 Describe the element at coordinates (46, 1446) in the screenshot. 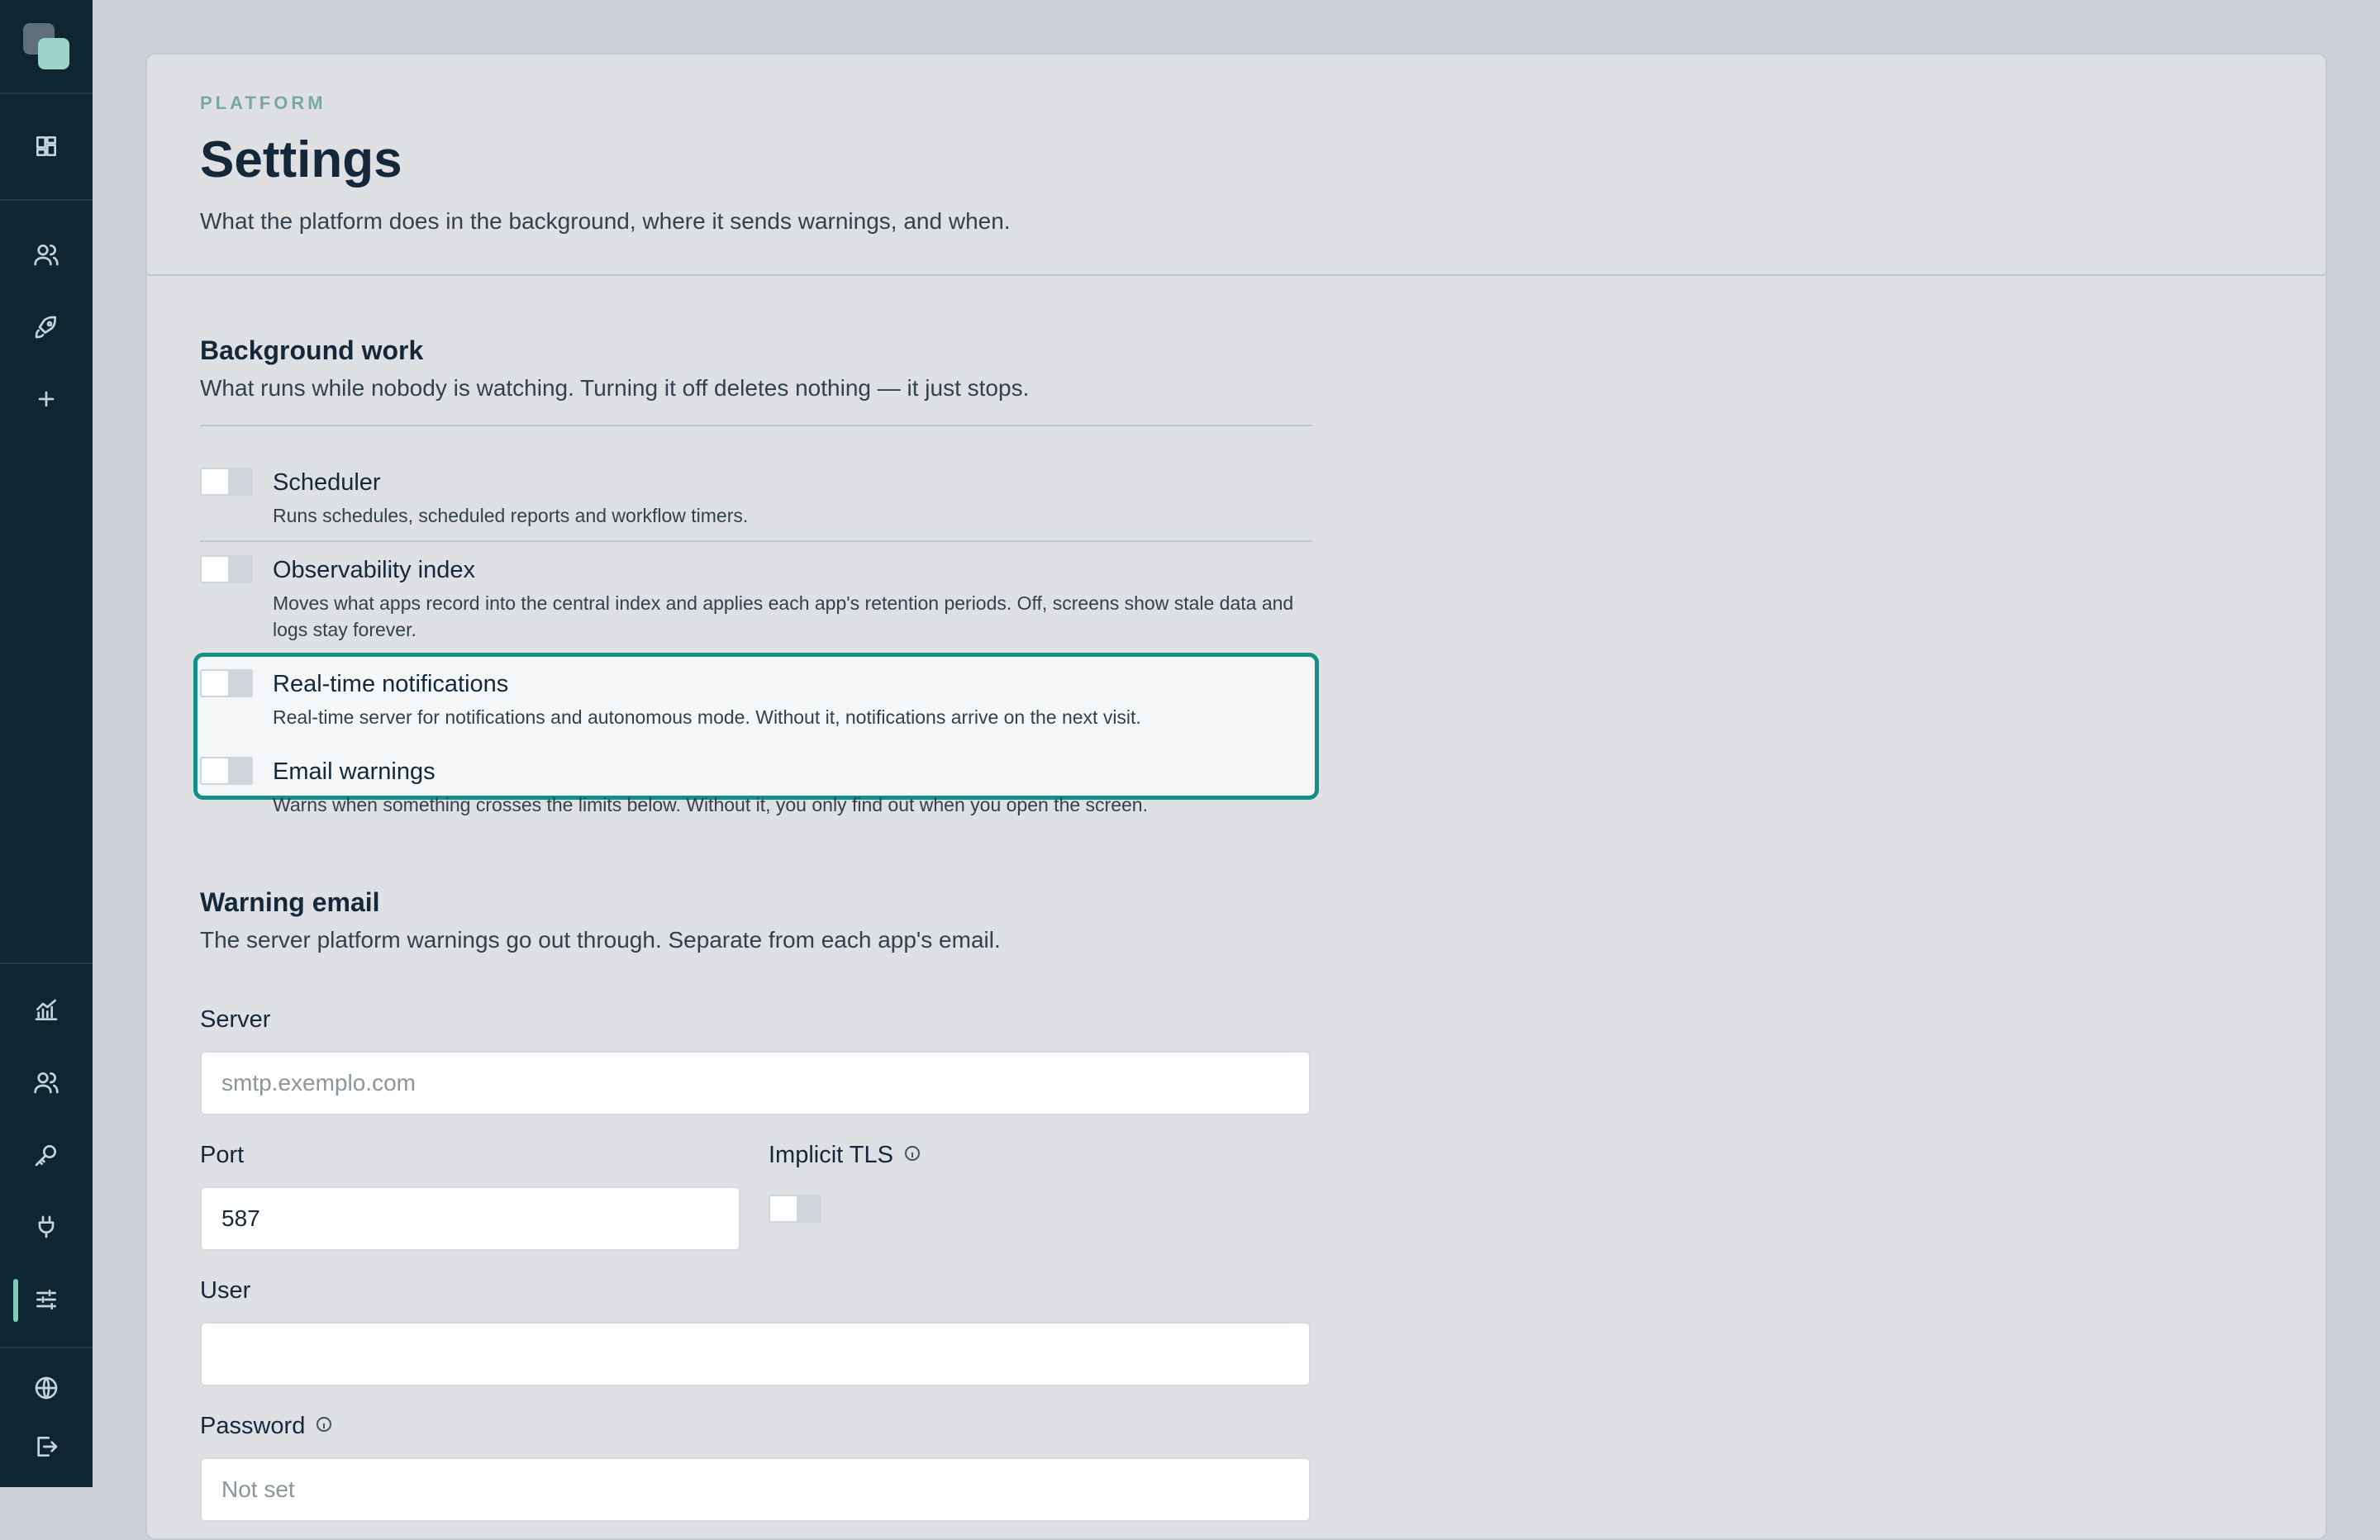

I see `logout-icon` at that location.